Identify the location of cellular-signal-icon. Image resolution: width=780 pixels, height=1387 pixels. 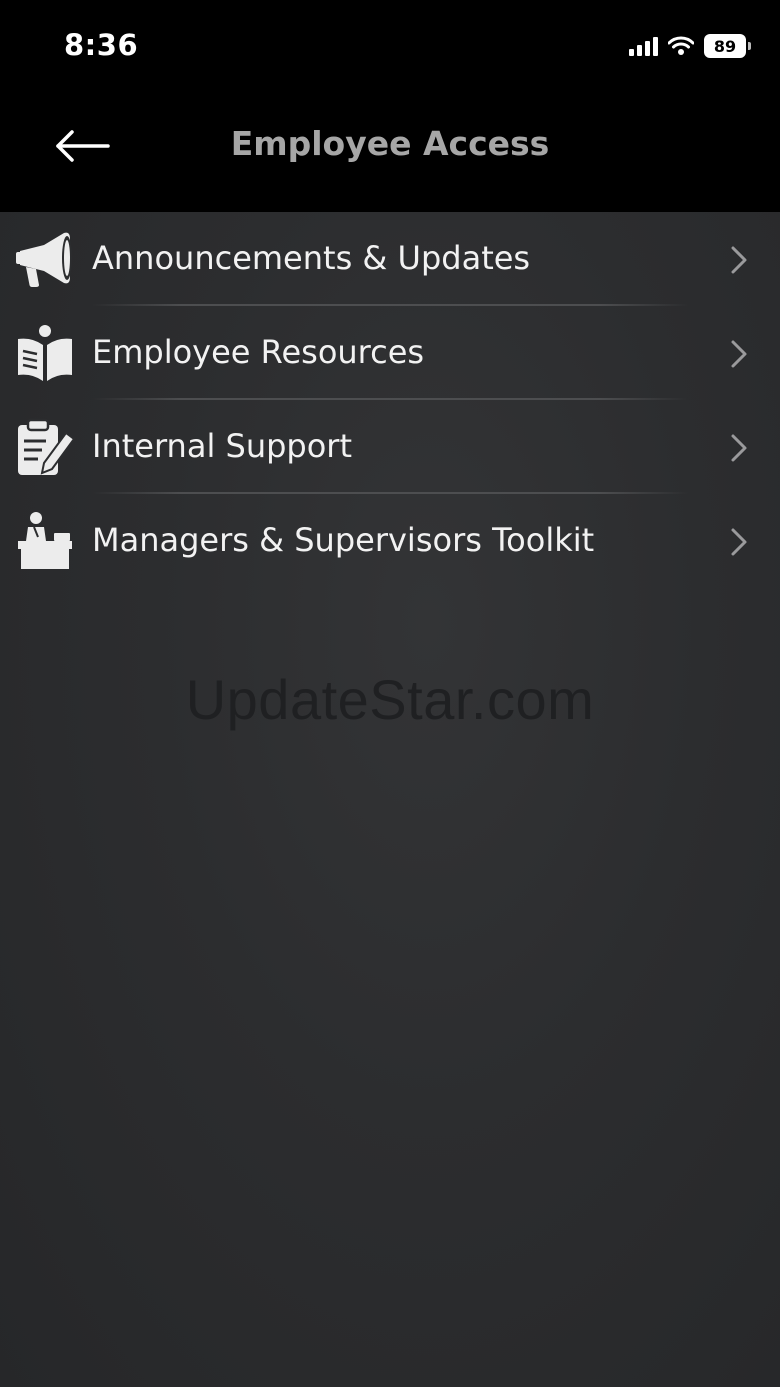
(643, 46).